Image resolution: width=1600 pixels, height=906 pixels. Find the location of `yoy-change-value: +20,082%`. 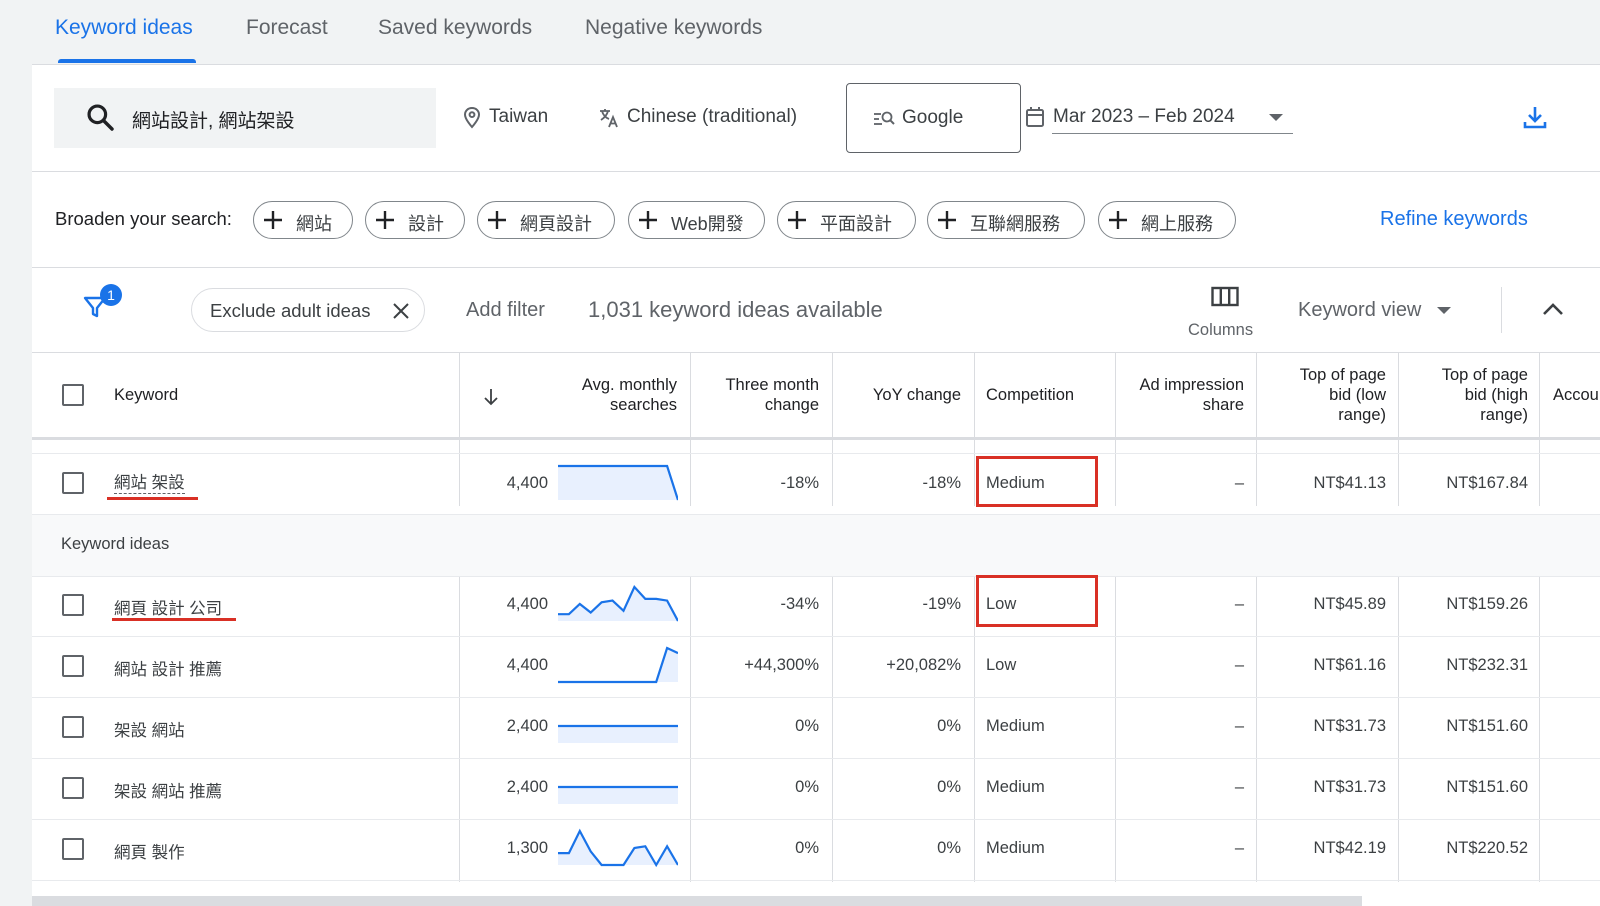

yoy-change-value: +20,082% is located at coordinates (923, 665).